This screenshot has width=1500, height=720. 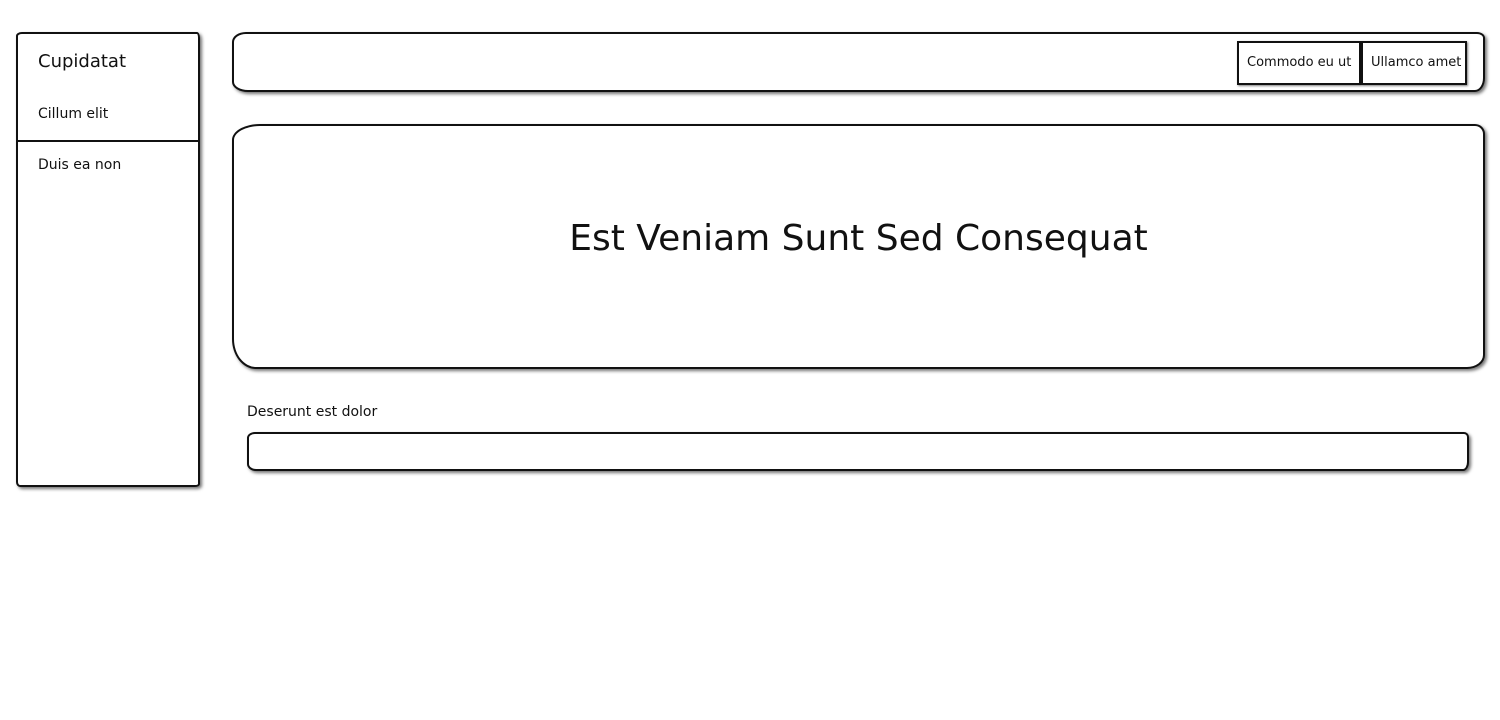 What do you see at coordinates (312, 412) in the screenshot?
I see `field-label: Deserunt est dolor` at bounding box center [312, 412].